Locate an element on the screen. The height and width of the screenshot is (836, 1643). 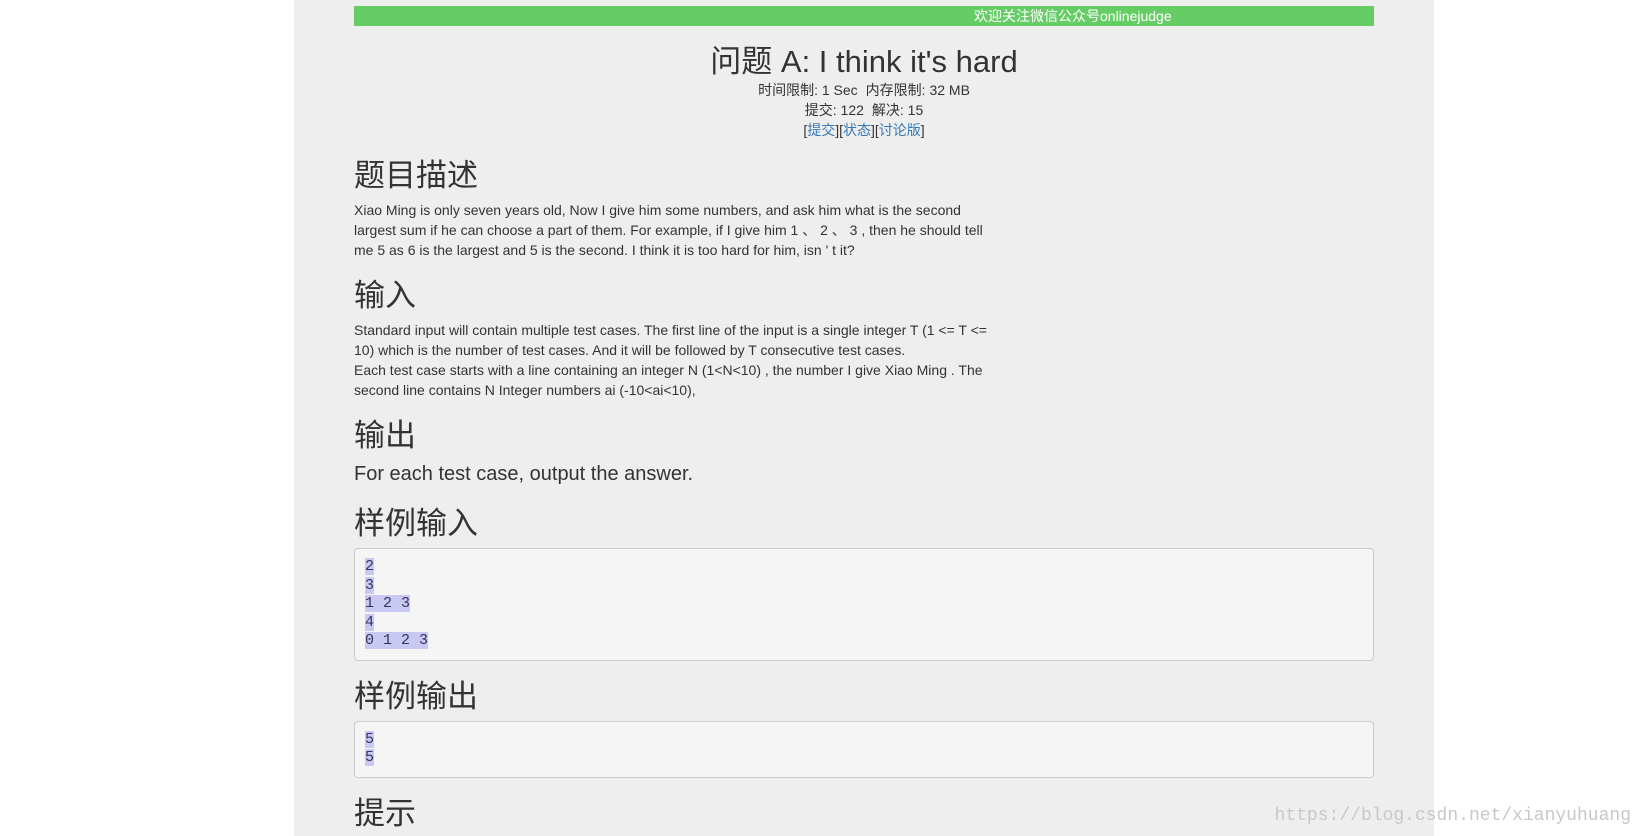
sample-input-value: 0 1 2 3 is located at coordinates (397, 640).